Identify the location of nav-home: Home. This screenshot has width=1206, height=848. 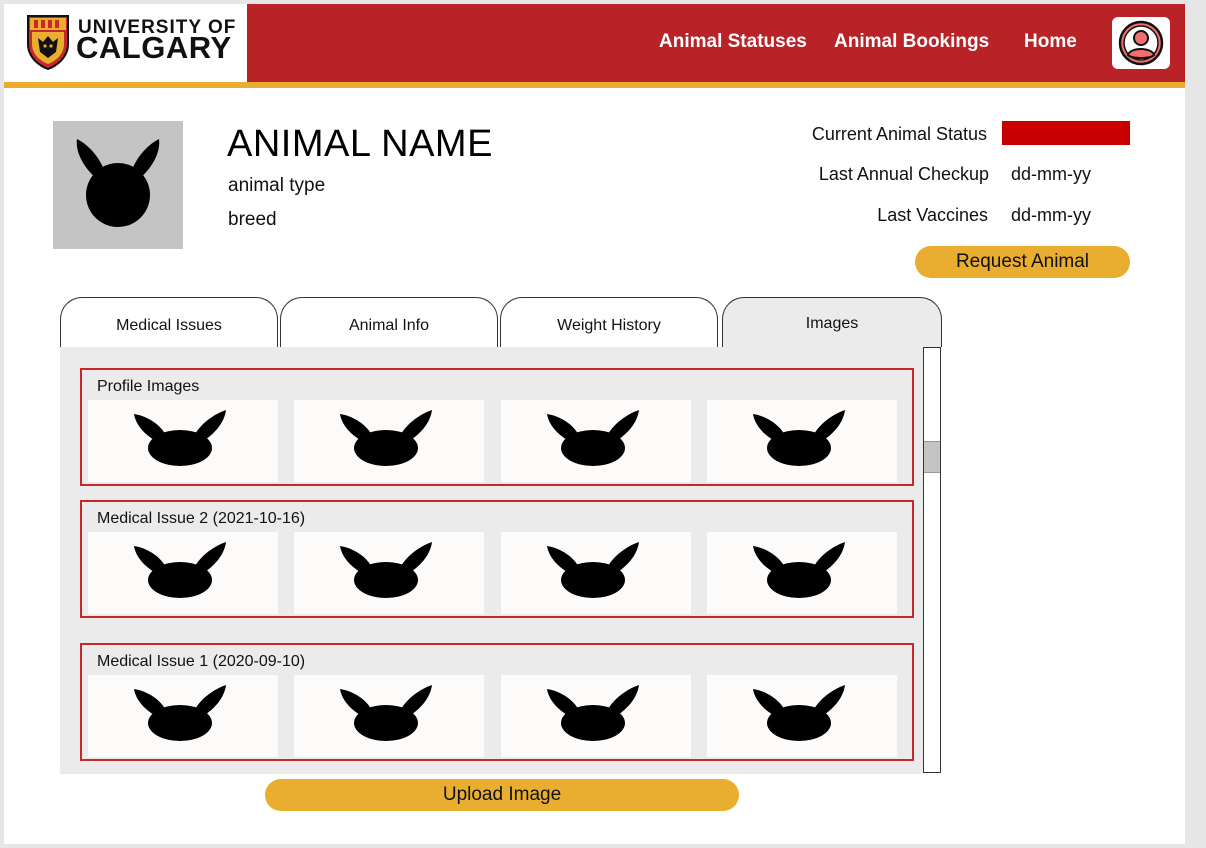
(1050, 42).